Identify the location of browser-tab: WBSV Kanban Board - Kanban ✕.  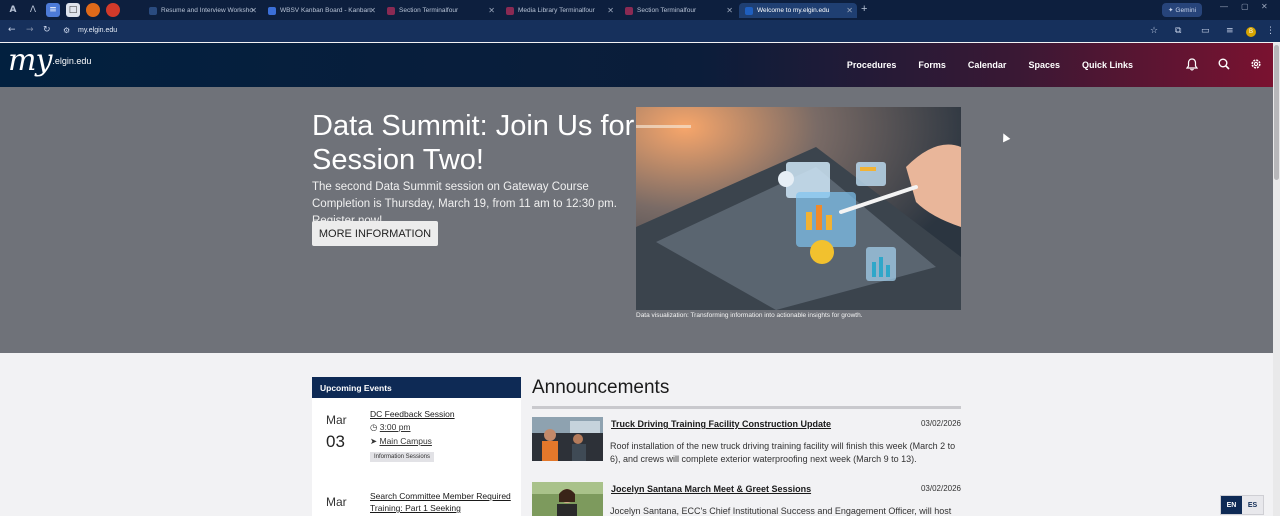
(321, 10).